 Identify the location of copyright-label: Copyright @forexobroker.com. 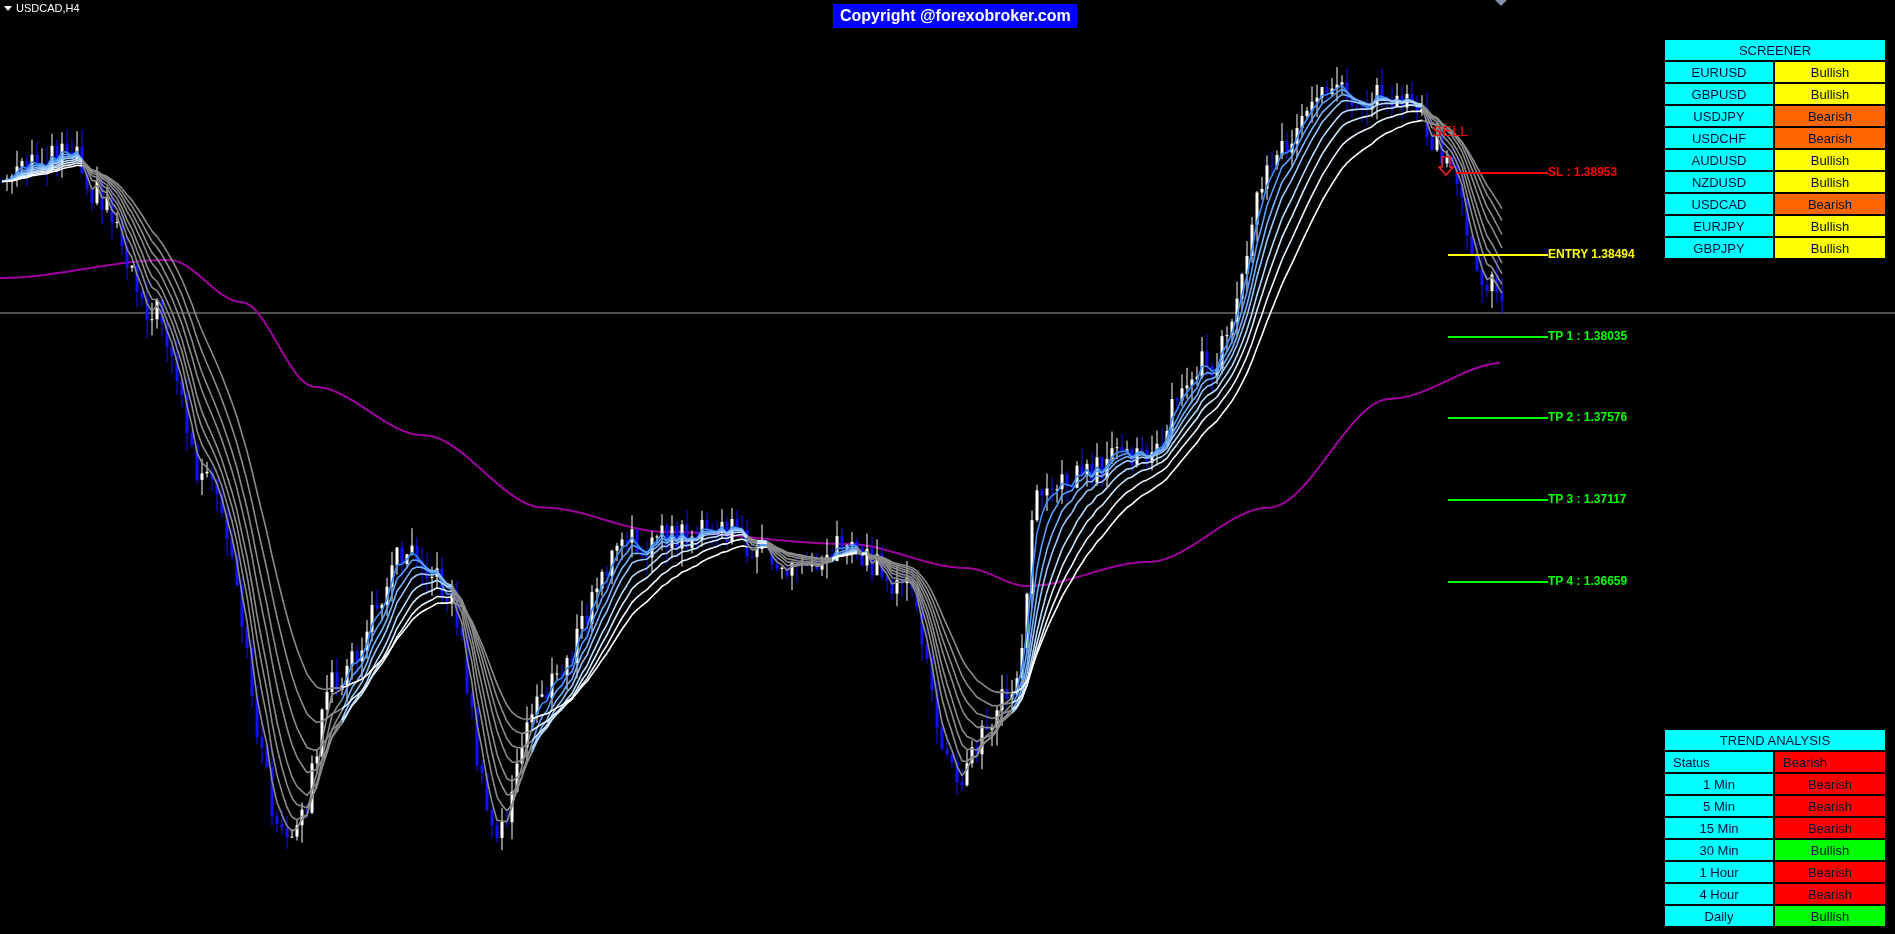
(955, 16).